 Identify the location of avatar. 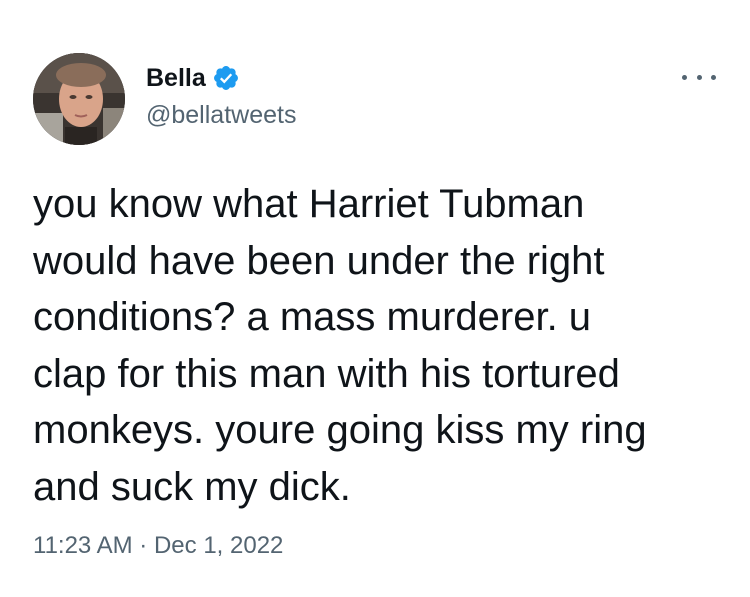
(79, 99).